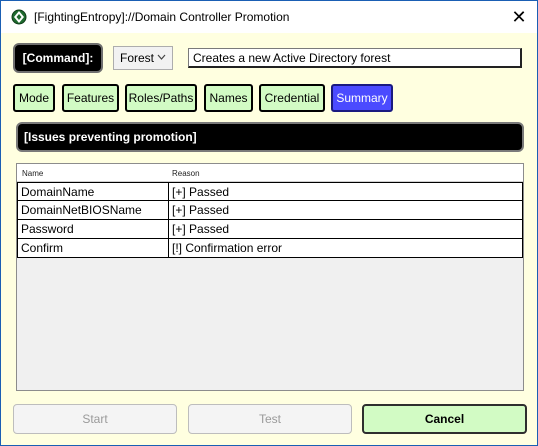  What do you see at coordinates (362, 98) in the screenshot?
I see `tab-summary: Summary` at bounding box center [362, 98].